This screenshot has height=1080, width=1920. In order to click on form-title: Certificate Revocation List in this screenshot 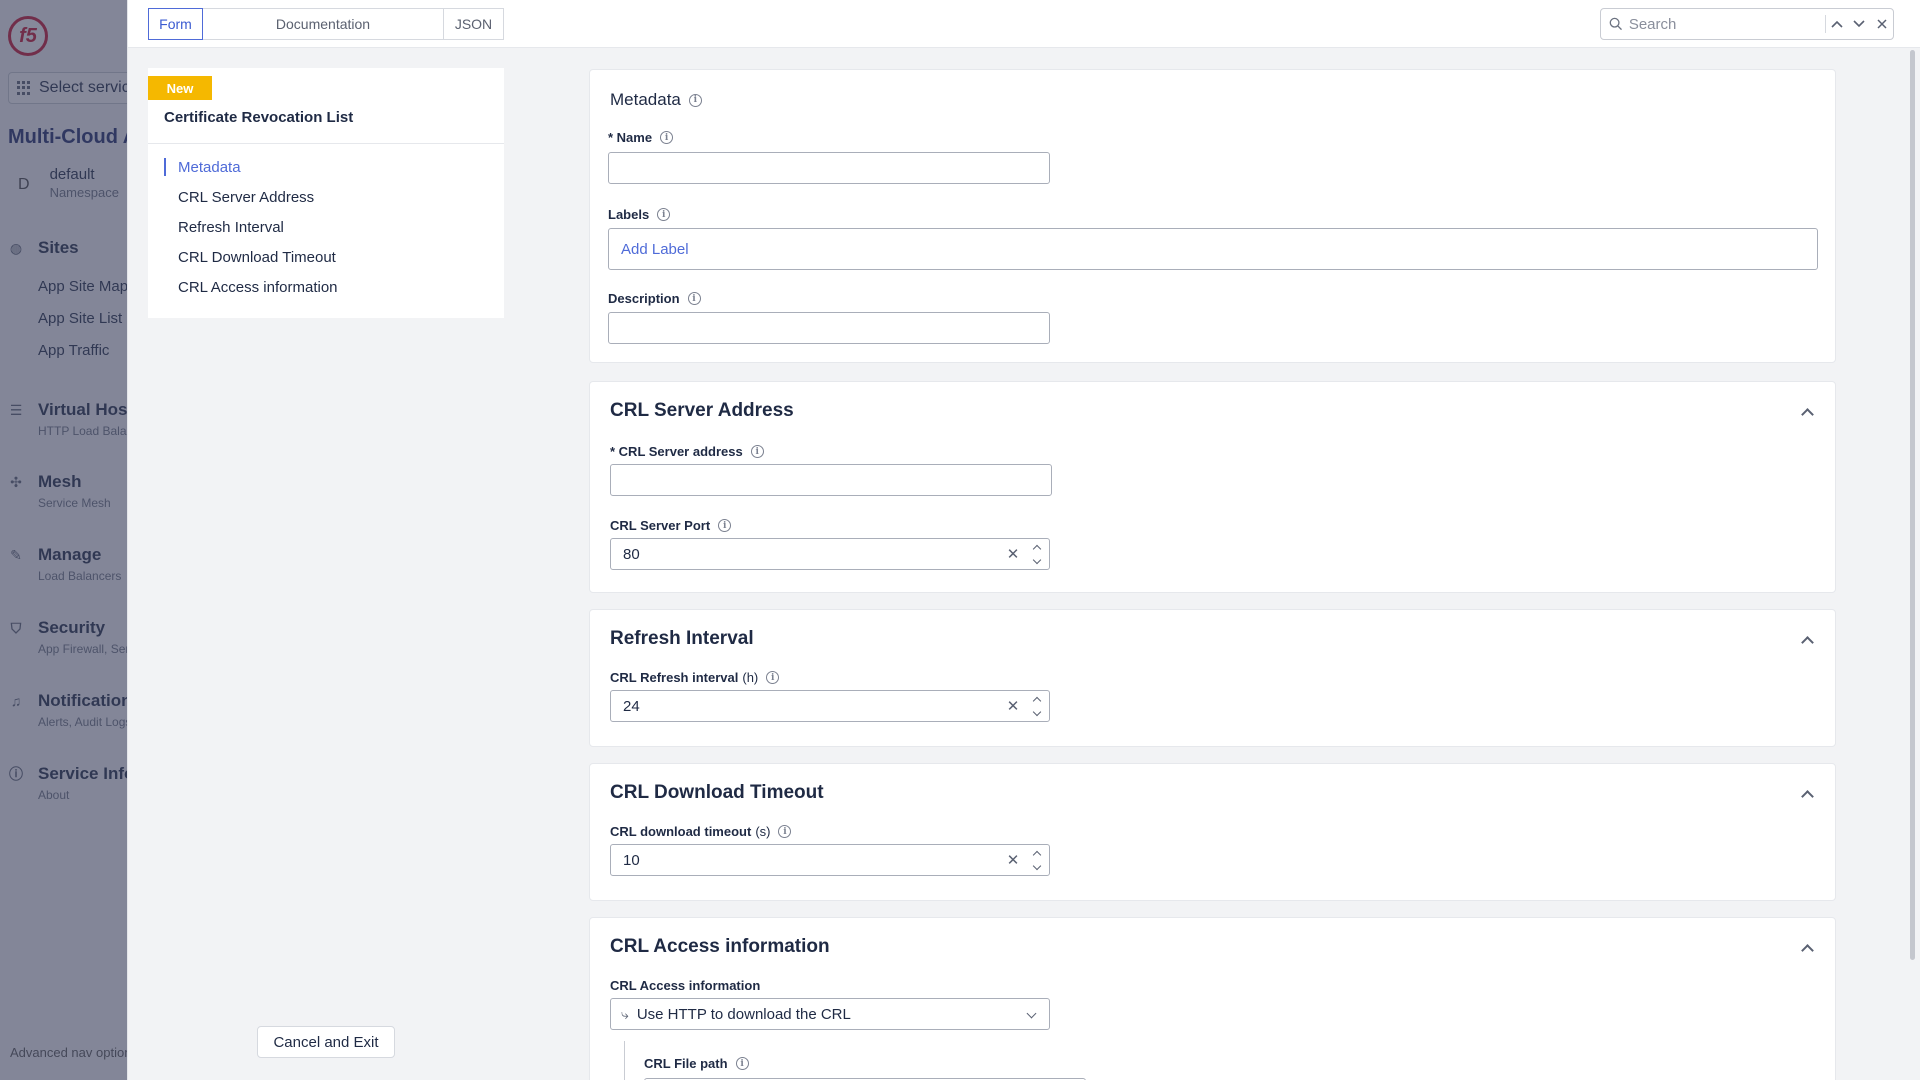, I will do `click(259, 117)`.